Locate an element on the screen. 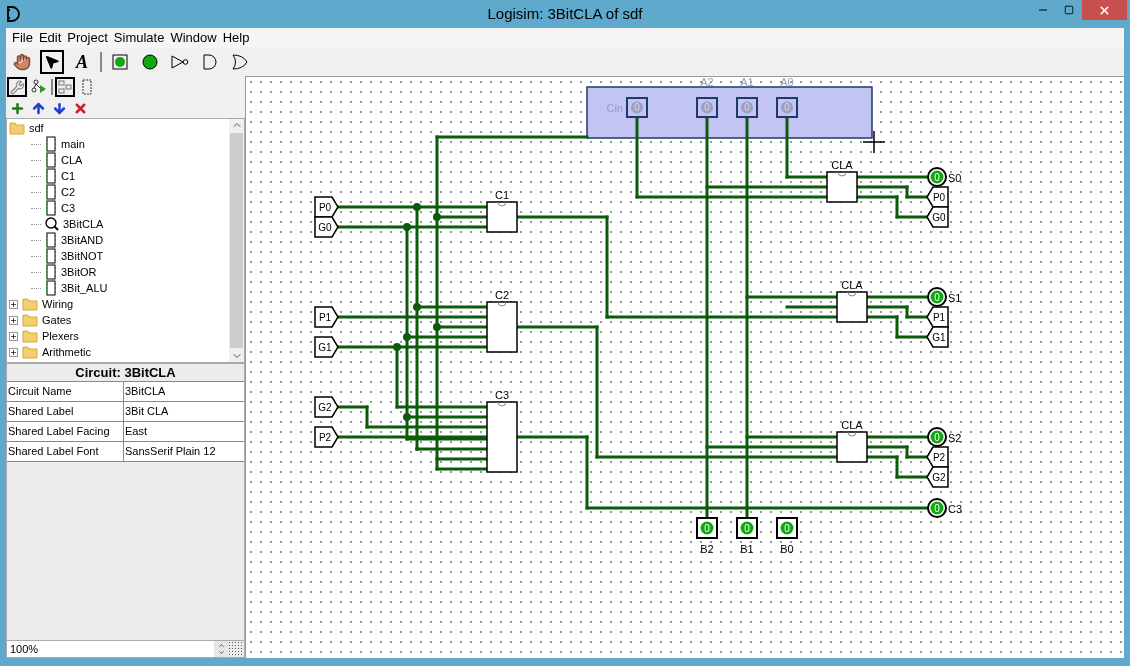 The width and height of the screenshot is (1130, 666). pin-label: B0 is located at coordinates (787, 549).